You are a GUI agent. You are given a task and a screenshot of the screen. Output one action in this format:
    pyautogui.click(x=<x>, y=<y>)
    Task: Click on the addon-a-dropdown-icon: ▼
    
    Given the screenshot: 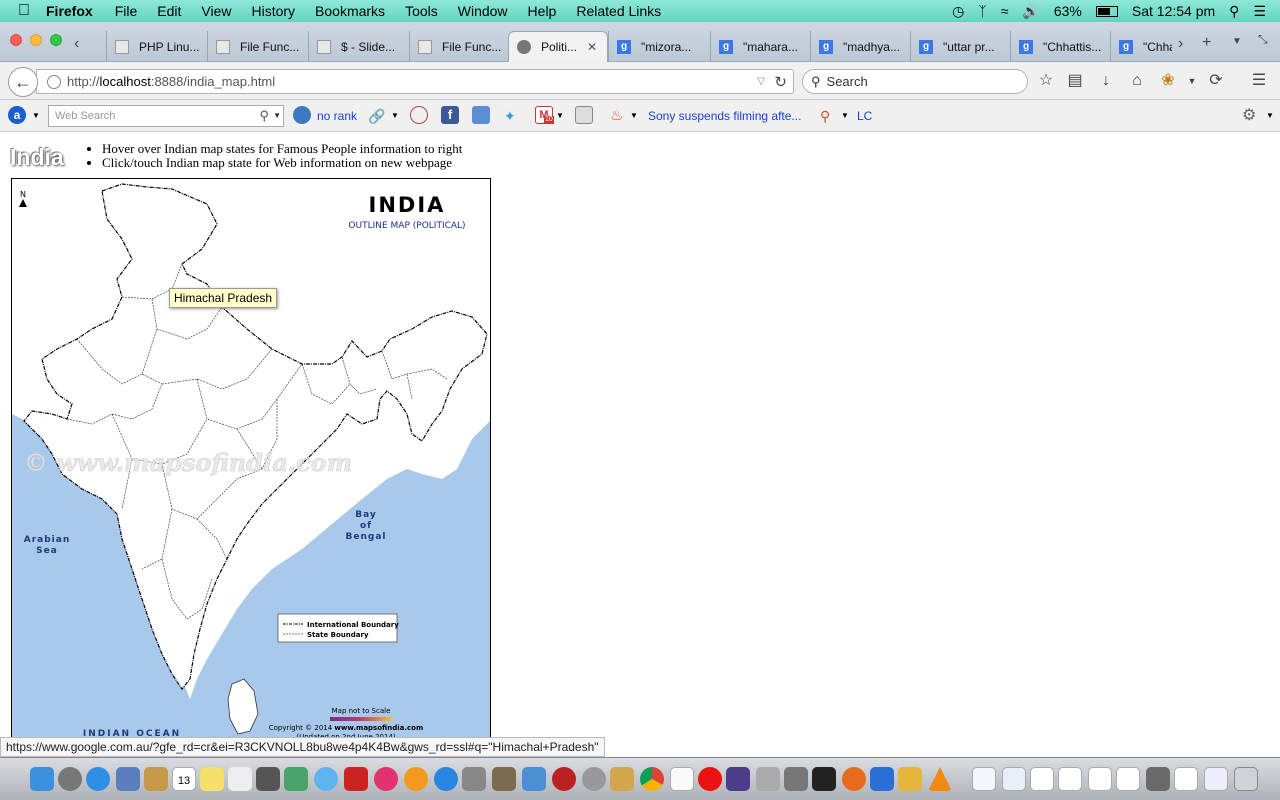 What is the action you would take?
    pyautogui.click(x=36, y=116)
    